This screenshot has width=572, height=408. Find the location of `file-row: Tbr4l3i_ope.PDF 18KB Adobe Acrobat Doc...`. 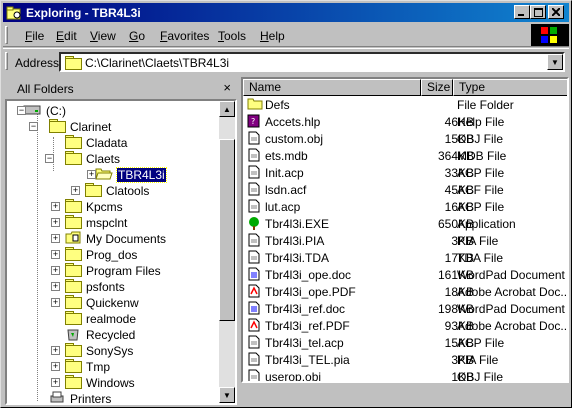

file-row: Tbr4l3i_ope.PDF 18KB Adobe Acrobat Doc... is located at coordinates (405, 291).